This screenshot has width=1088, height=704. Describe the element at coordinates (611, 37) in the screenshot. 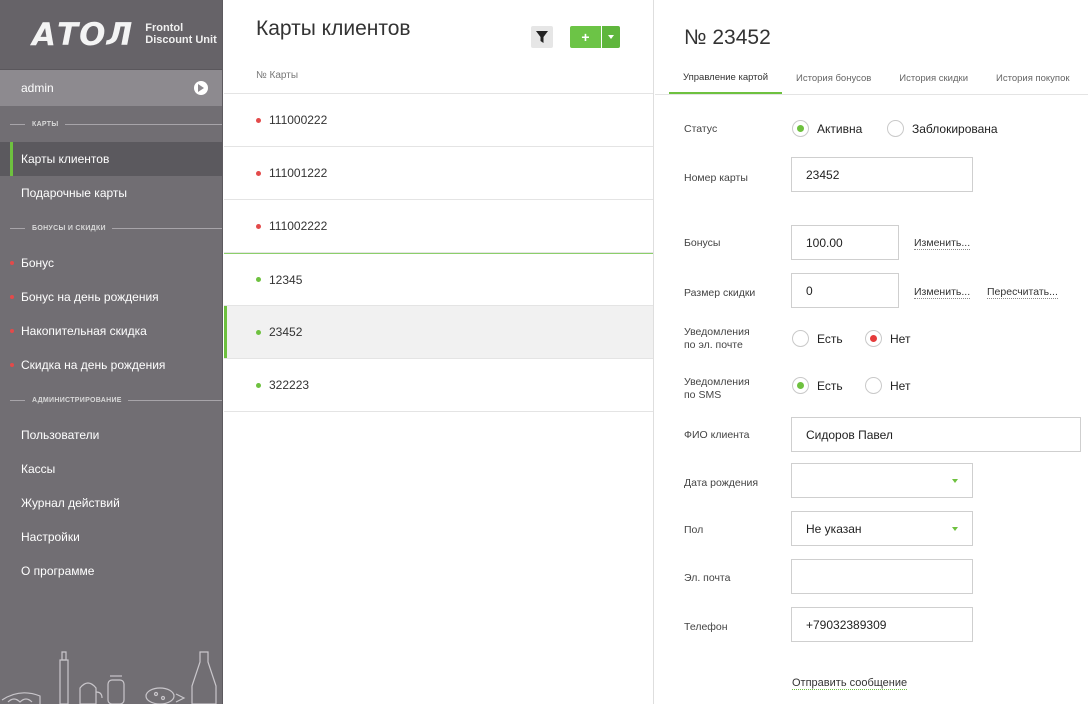

I see `add-dropdown-caret-icon` at that location.